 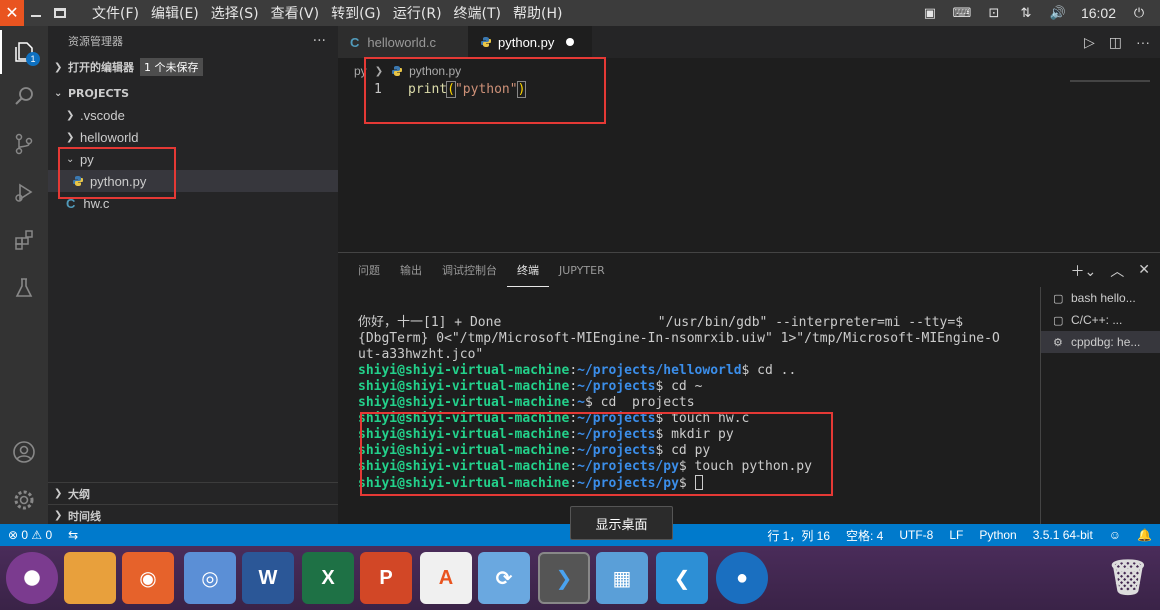 I want to click on keyboard-icon: ⌨, so click(x=962, y=12).